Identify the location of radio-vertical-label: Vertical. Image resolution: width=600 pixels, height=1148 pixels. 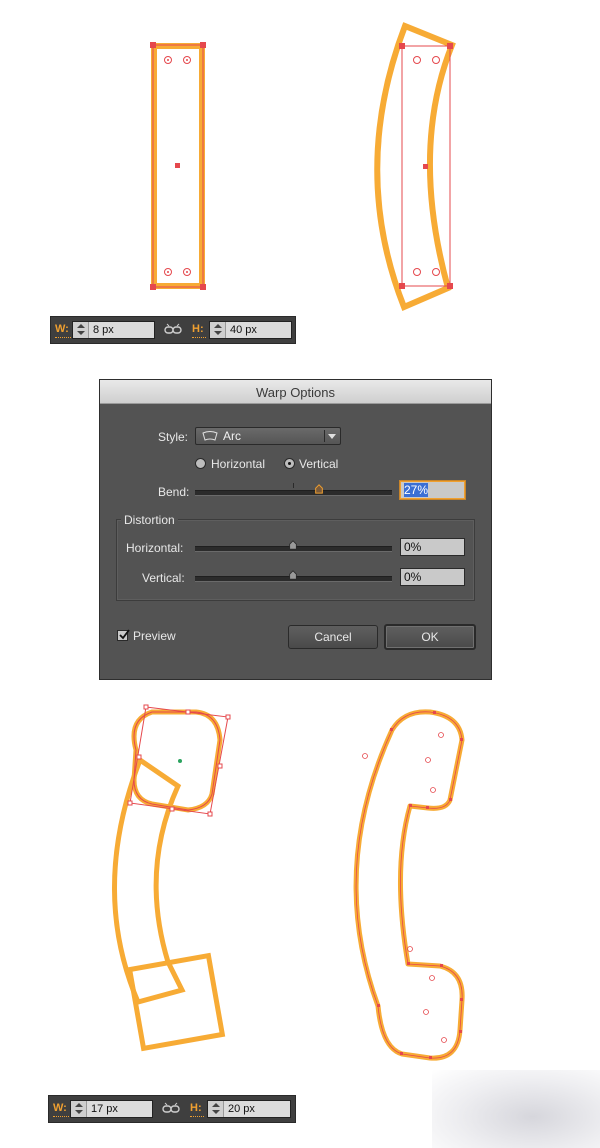
(318, 464).